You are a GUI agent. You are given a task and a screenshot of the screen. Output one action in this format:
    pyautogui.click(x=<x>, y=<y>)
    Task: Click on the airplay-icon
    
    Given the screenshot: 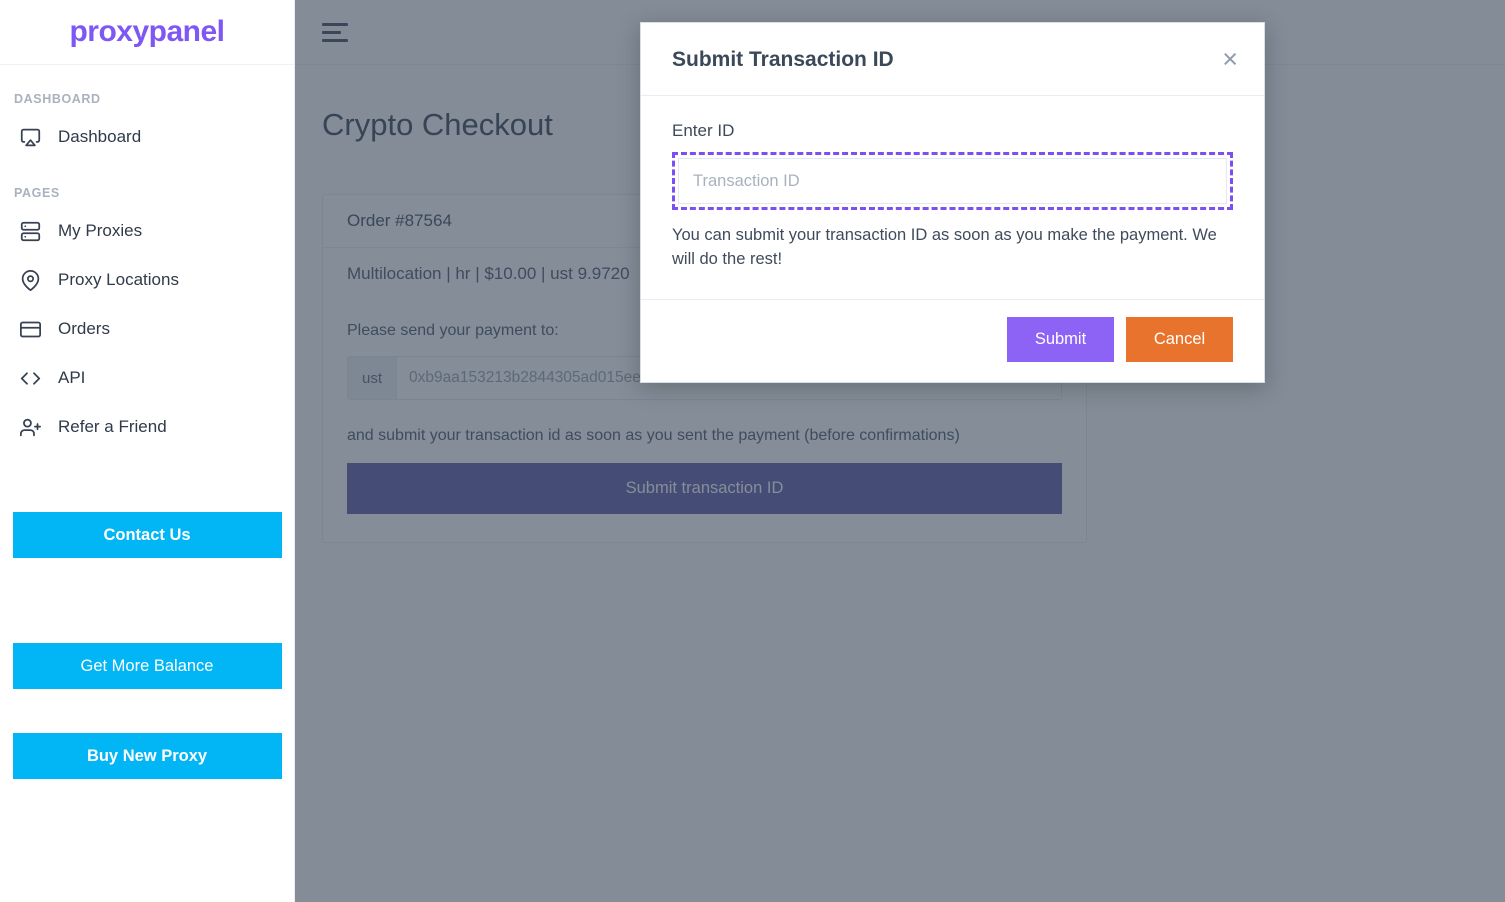 What is the action you would take?
    pyautogui.click(x=30, y=137)
    